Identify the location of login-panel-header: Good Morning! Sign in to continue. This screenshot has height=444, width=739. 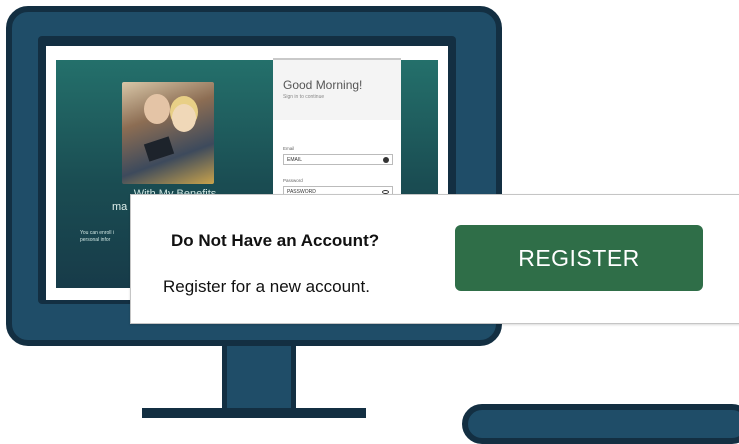
(337, 90).